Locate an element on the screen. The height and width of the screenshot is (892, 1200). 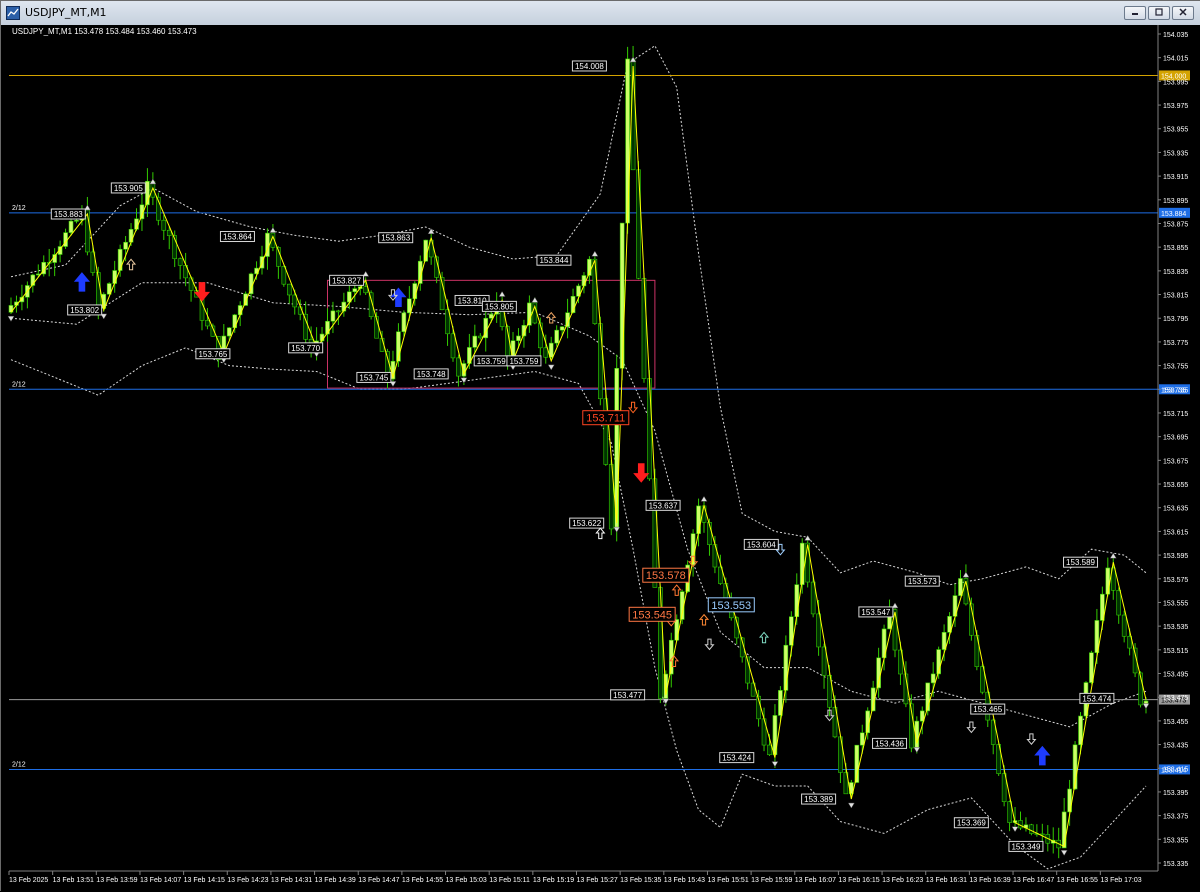
level-left-text: 2/12 is located at coordinates (19, 384).